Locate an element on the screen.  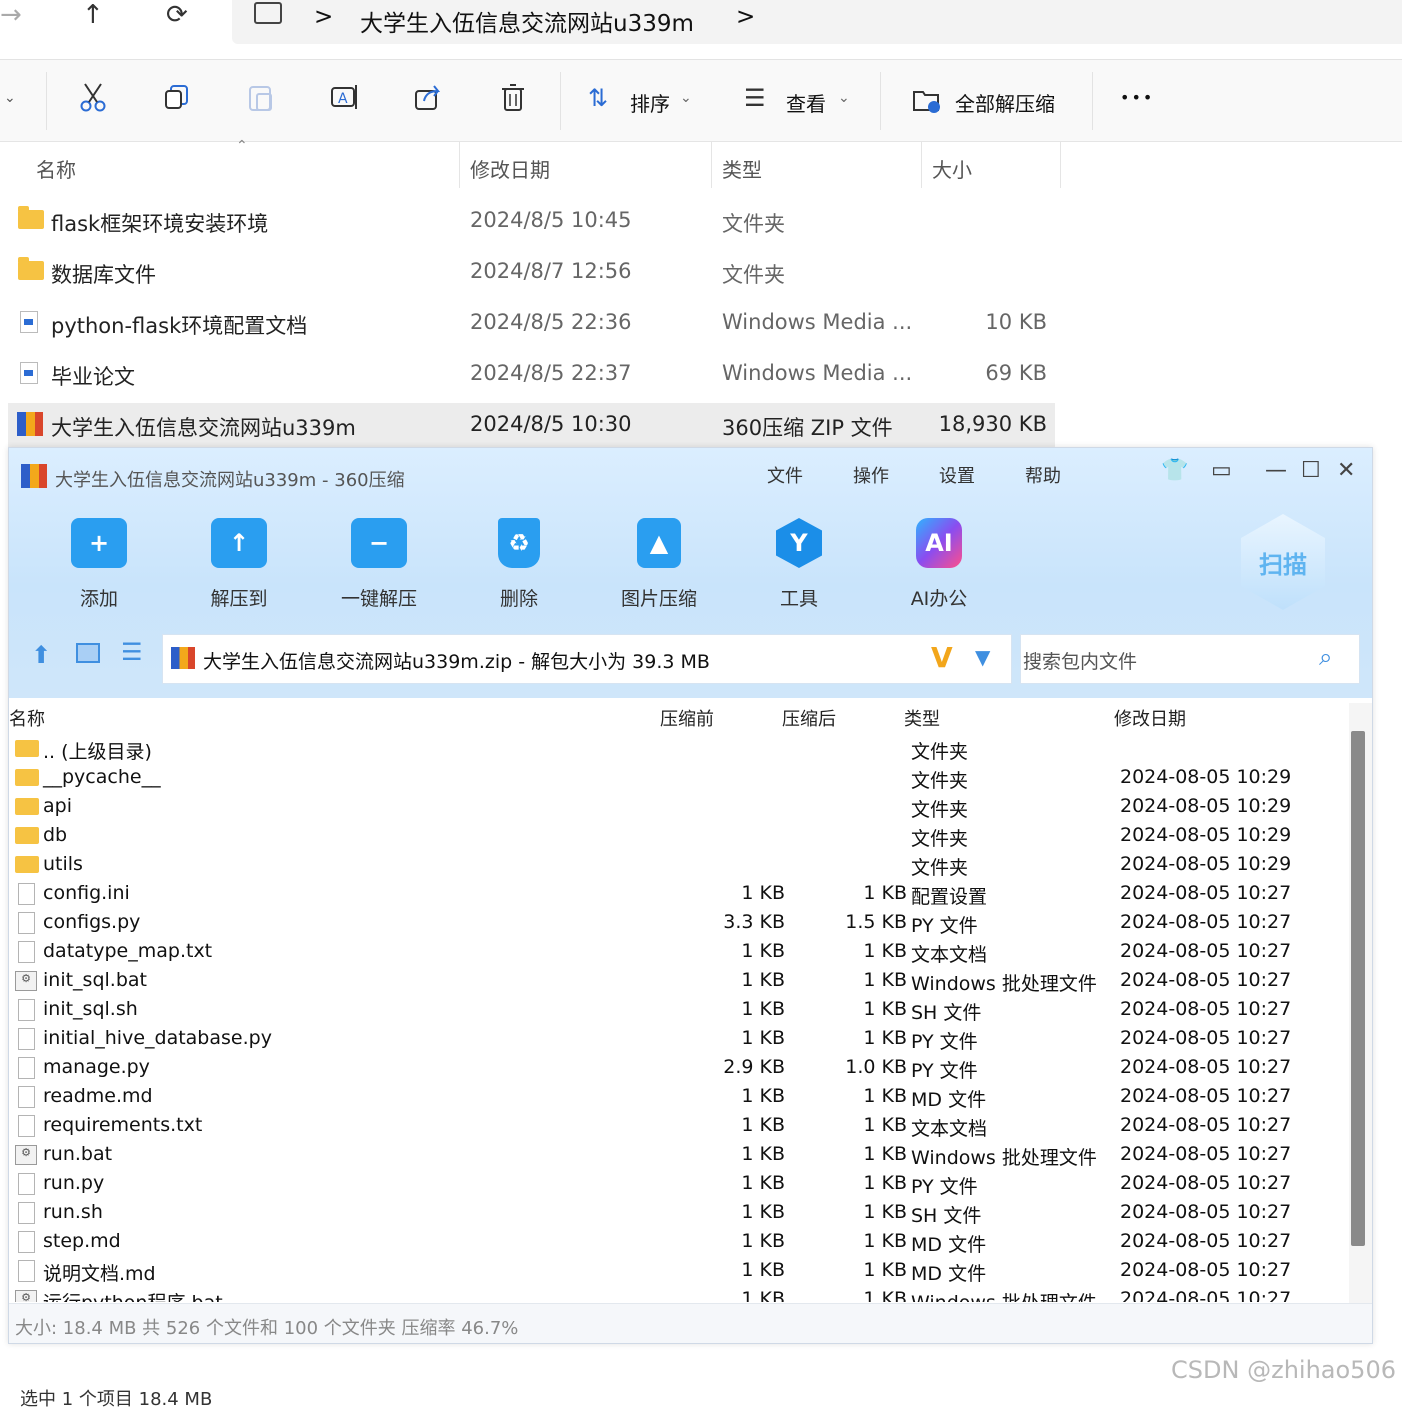
archive-row: init_sql.sh 1 KB 1 KB SH 文件 2024-08-05 10:27 is located at coordinates (679, 1010).